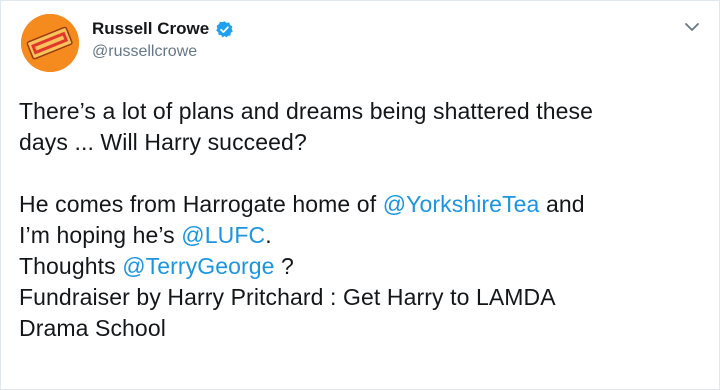 The width and height of the screenshot is (720, 390). Describe the element at coordinates (163, 142) in the screenshot. I see `tweet-line: days ... Will Harry succeed?` at that location.